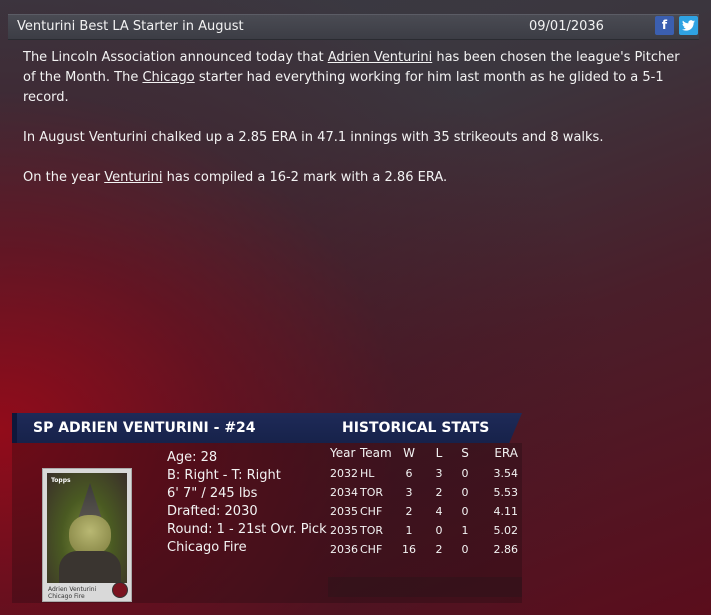 This screenshot has width=711, height=615. What do you see at coordinates (664, 25) in the screenshot?
I see `facebook-share-icon: f` at bounding box center [664, 25].